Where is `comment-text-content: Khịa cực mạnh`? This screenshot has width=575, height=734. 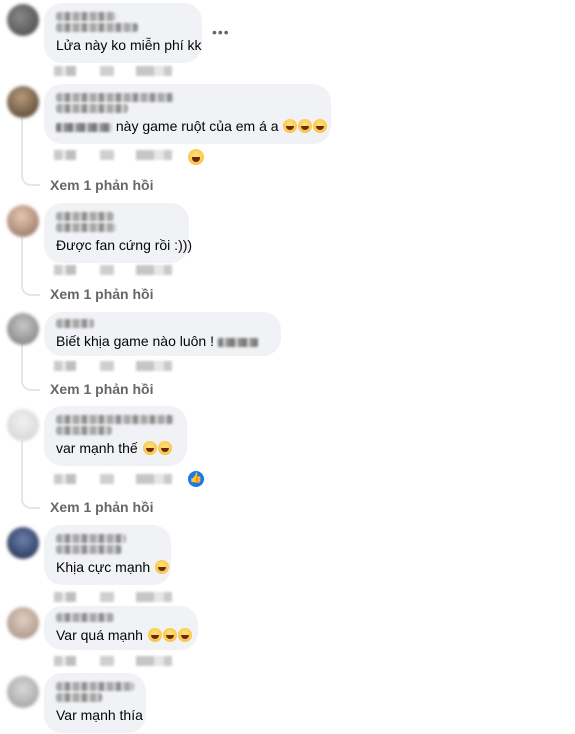
comment-text-content: Khịa cực mạnh is located at coordinates (103, 567).